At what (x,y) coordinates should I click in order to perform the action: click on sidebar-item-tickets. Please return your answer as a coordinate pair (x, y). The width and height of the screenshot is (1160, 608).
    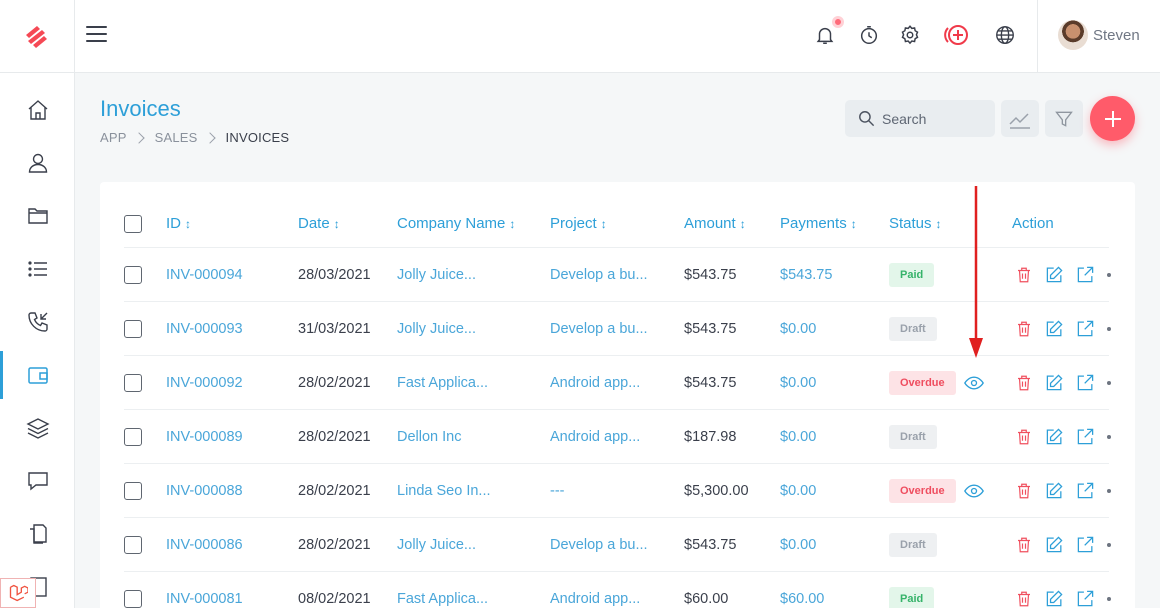
    Looking at the image, I should click on (37, 481).